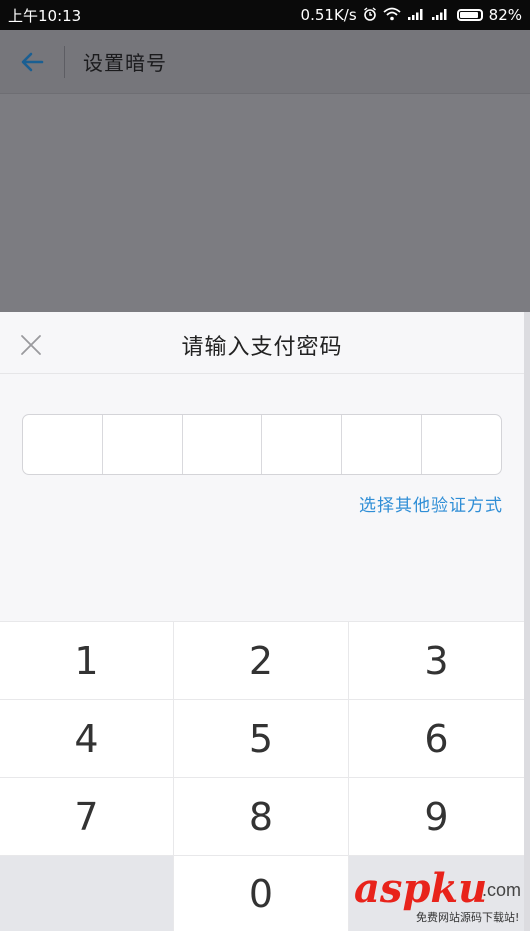  What do you see at coordinates (87, 660) in the screenshot?
I see `key-1: 1` at bounding box center [87, 660].